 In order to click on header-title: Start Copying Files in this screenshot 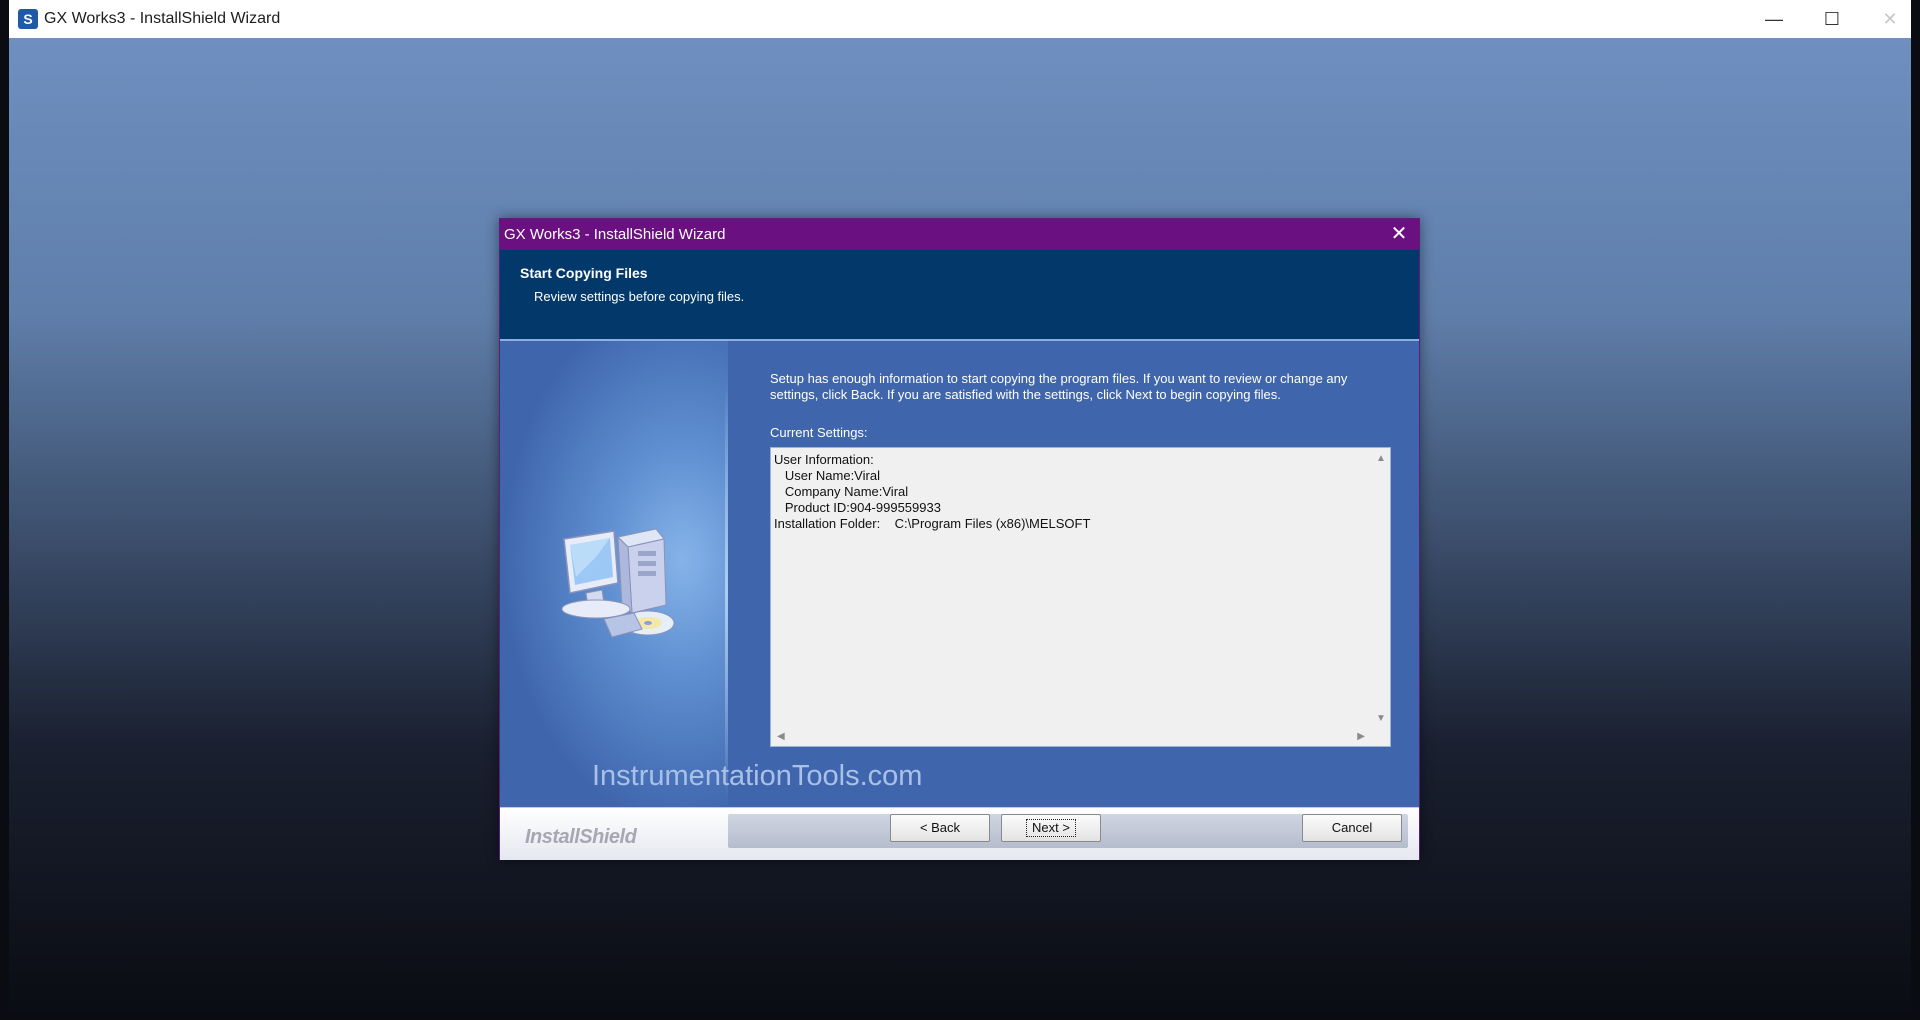, I will do `click(584, 273)`.